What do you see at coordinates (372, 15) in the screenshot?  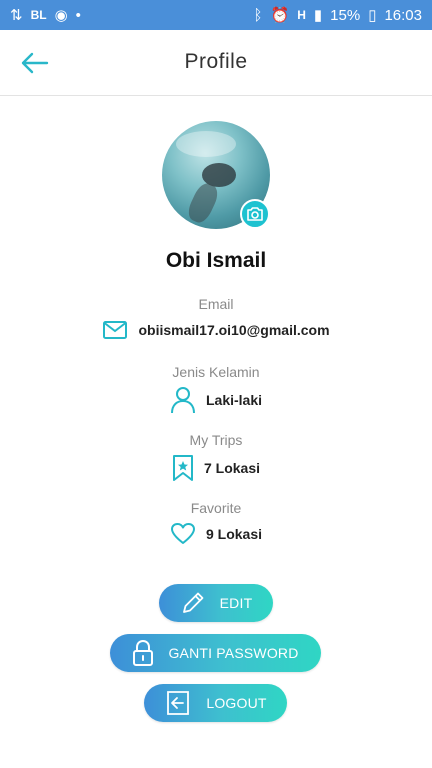 I see `battery-icon: ▯` at bounding box center [372, 15].